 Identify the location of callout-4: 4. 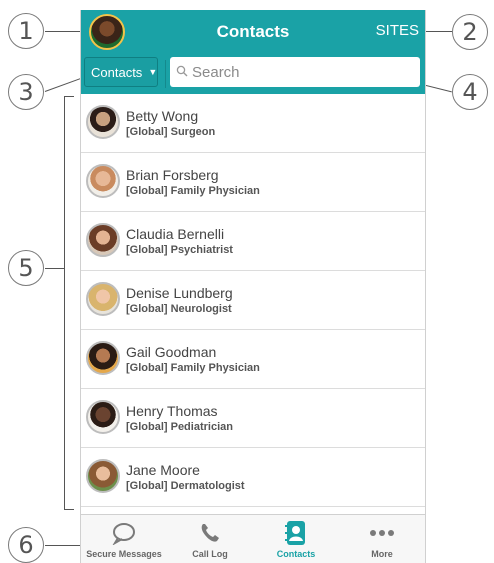
(470, 92).